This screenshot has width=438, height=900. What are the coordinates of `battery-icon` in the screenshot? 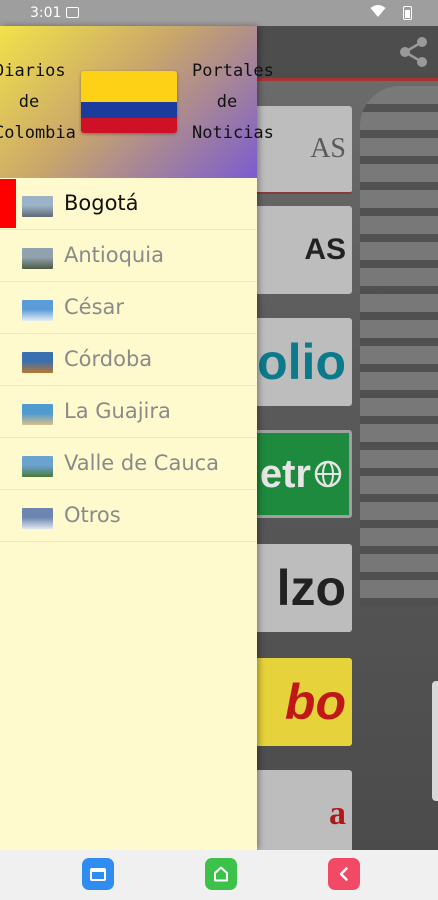 It's located at (407, 13).